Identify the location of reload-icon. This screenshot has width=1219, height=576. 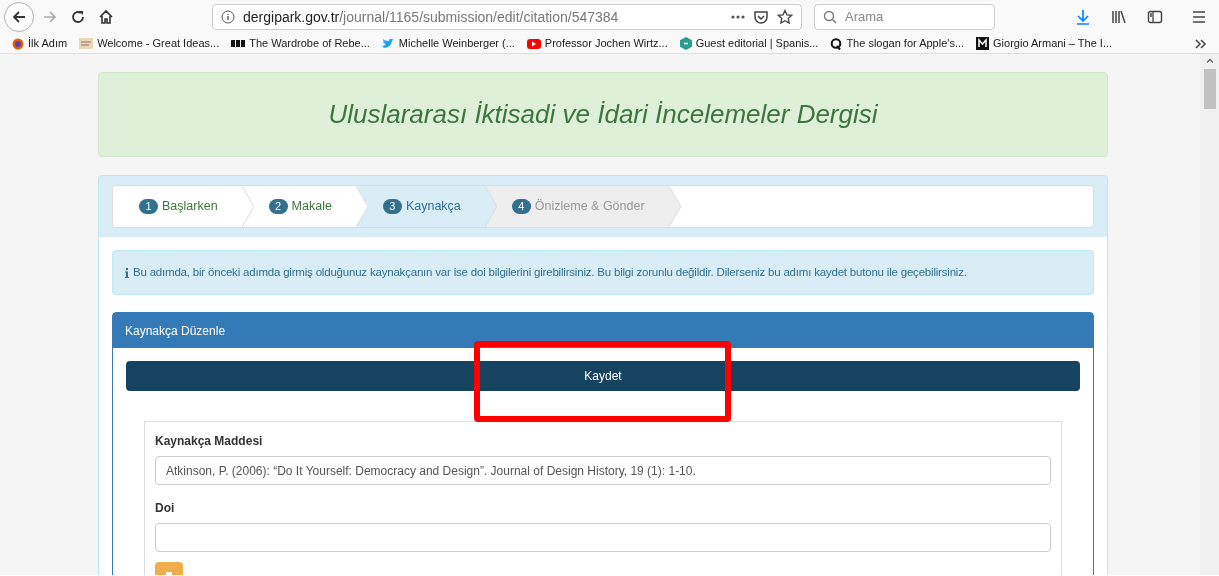
(78, 17).